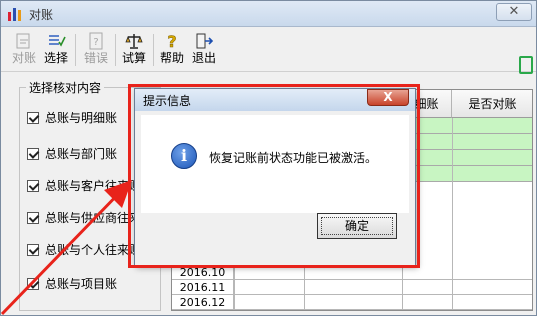  Describe the element at coordinates (134, 50) in the screenshot. I see `trial-balance-button: 试算` at that location.